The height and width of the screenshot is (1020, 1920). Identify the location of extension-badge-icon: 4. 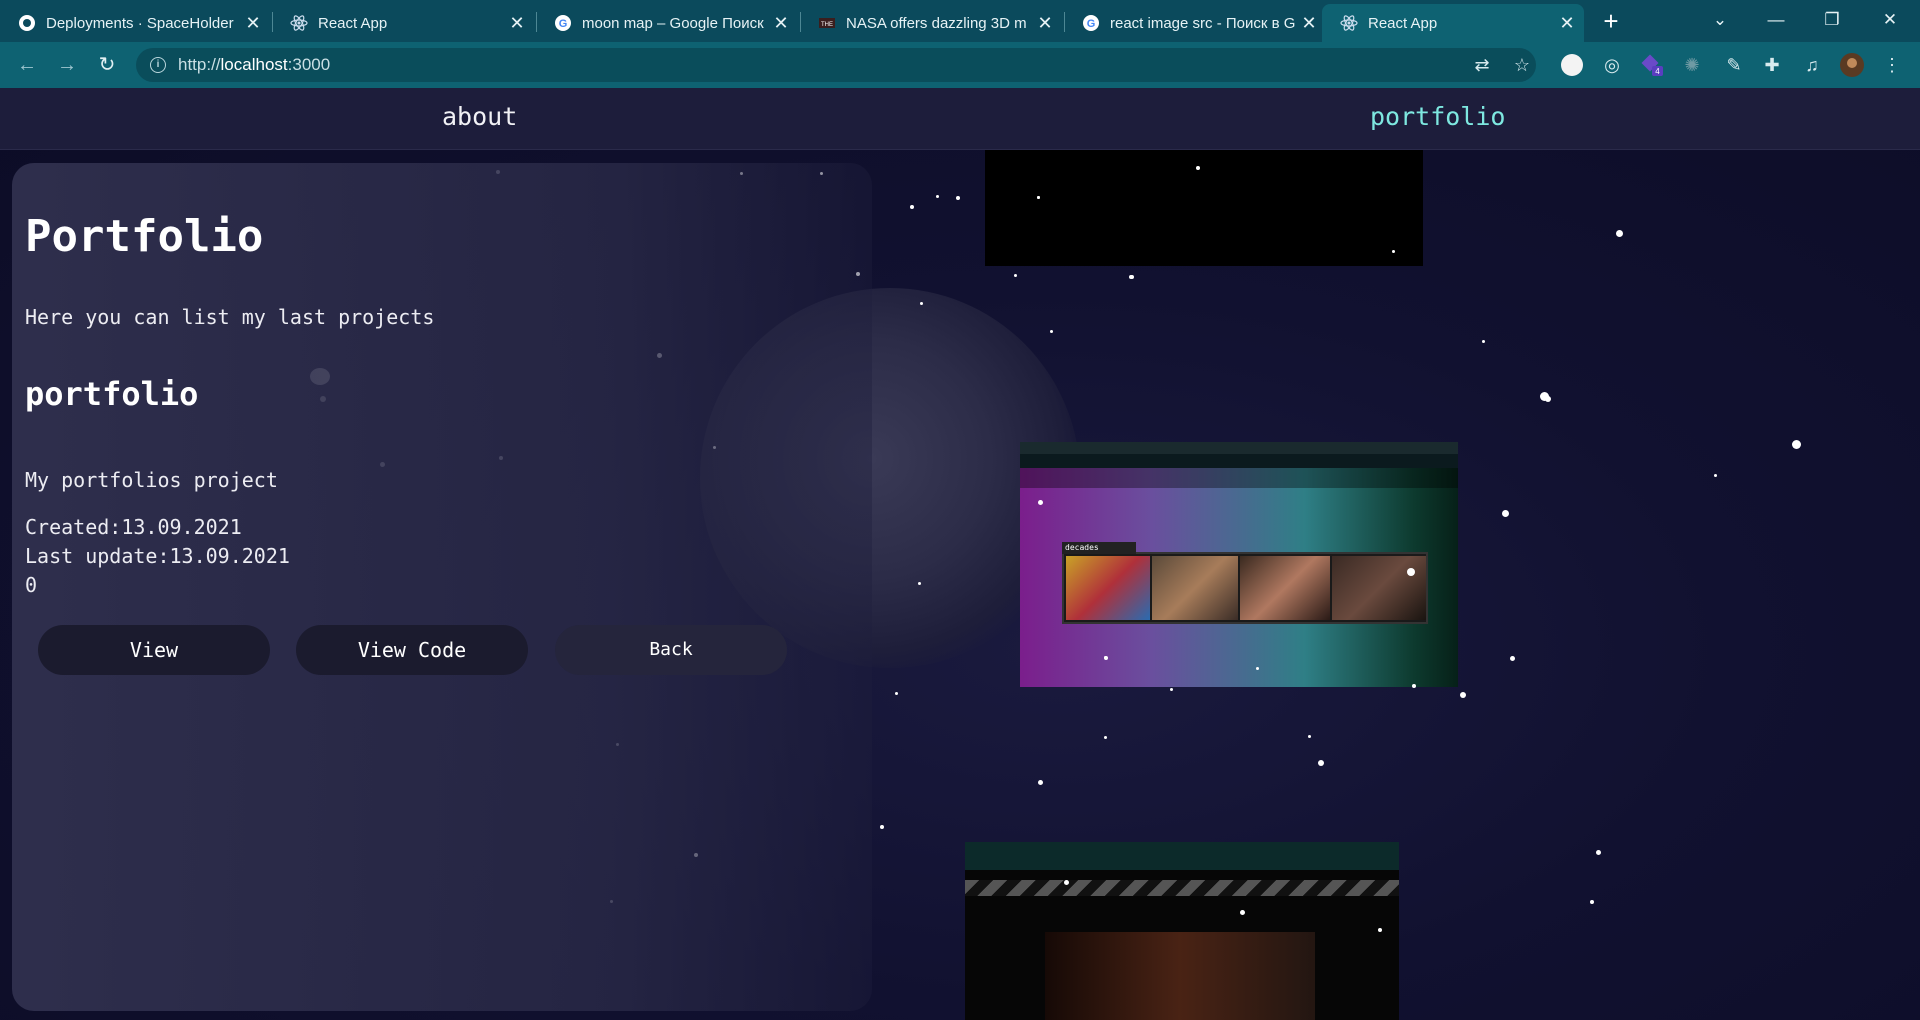
(1652, 65).